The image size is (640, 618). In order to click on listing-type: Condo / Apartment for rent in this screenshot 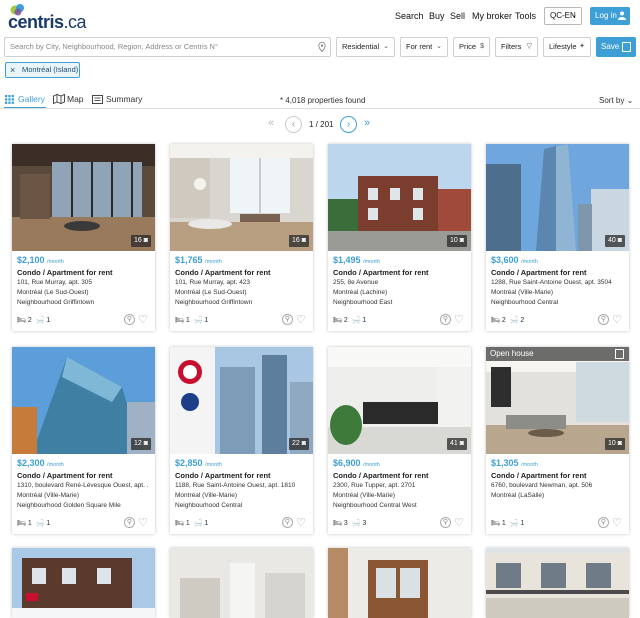, I will do `click(381, 272)`.